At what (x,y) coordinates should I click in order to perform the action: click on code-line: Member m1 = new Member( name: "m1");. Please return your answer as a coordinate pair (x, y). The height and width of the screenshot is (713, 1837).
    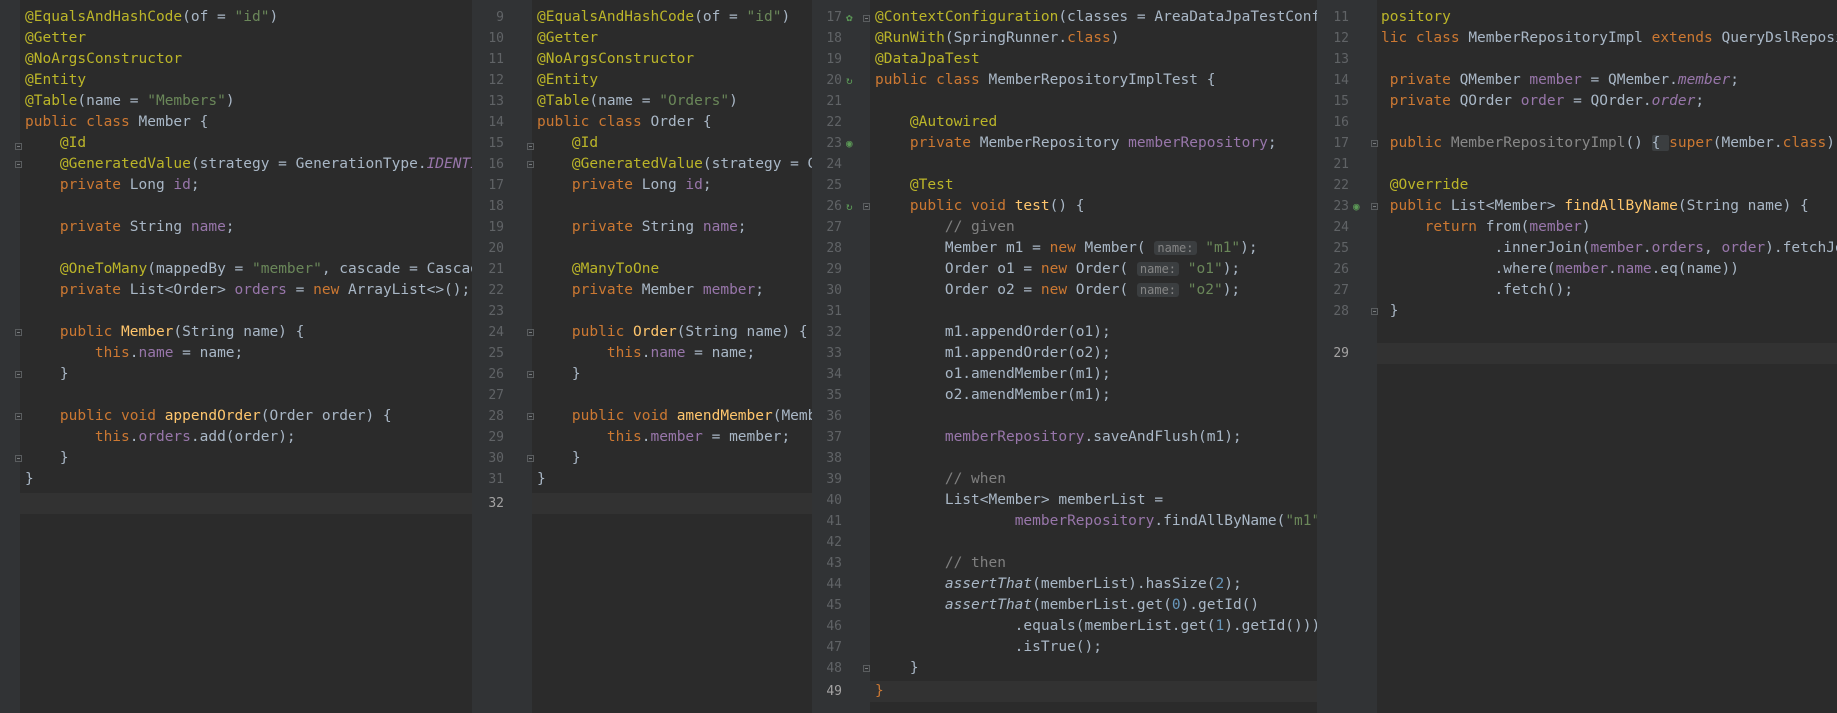
    Looking at the image, I should click on (1066, 248).